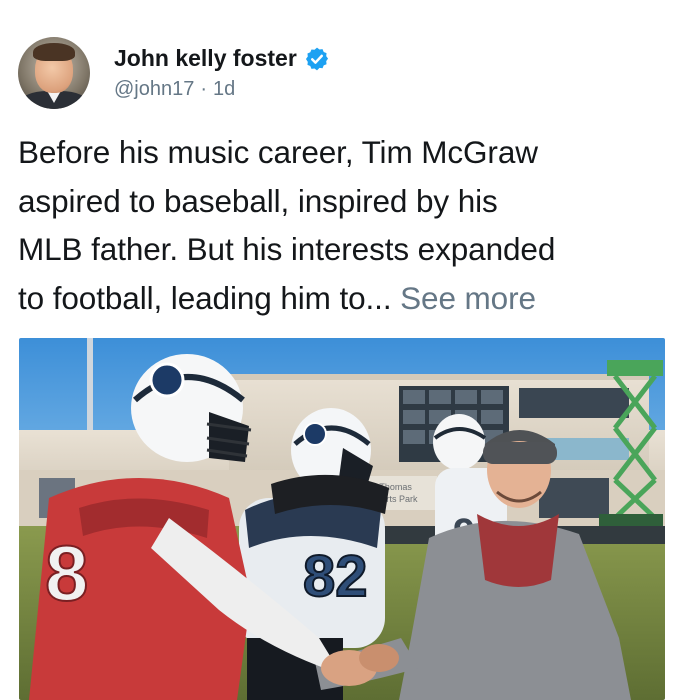 Image resolution: width=700 pixels, height=700 pixels. Describe the element at coordinates (278, 152) in the screenshot. I see `tweet-text-line: Before his music career, Tim McGraw` at that location.